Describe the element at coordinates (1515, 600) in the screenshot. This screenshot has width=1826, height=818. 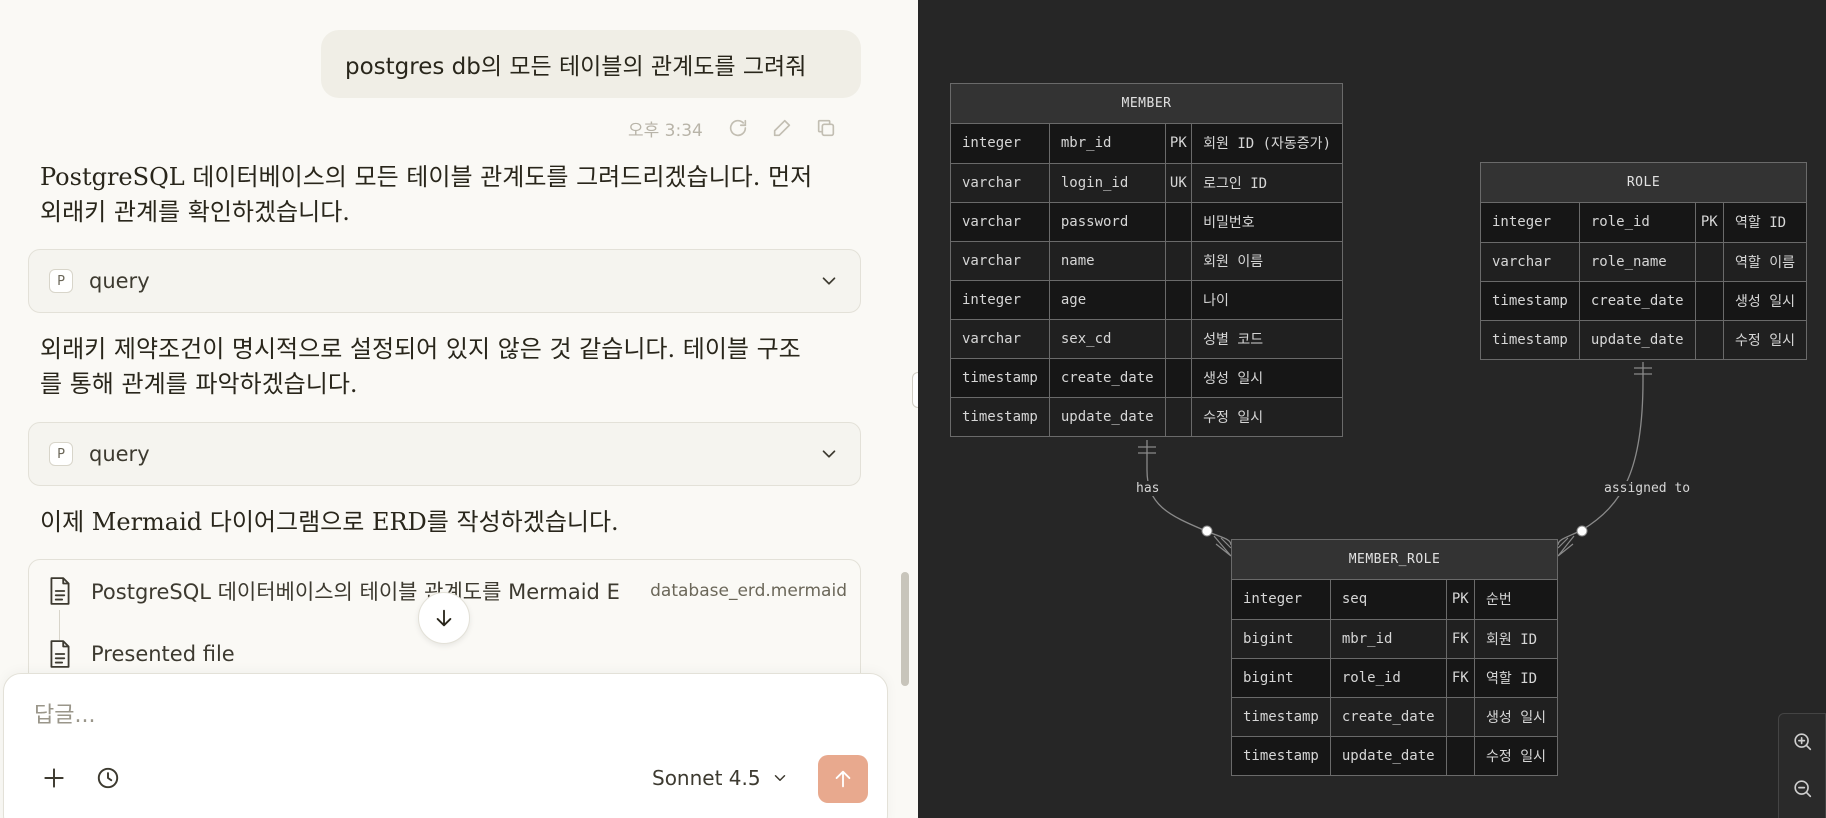
I see `attr-comment: 순번` at that location.